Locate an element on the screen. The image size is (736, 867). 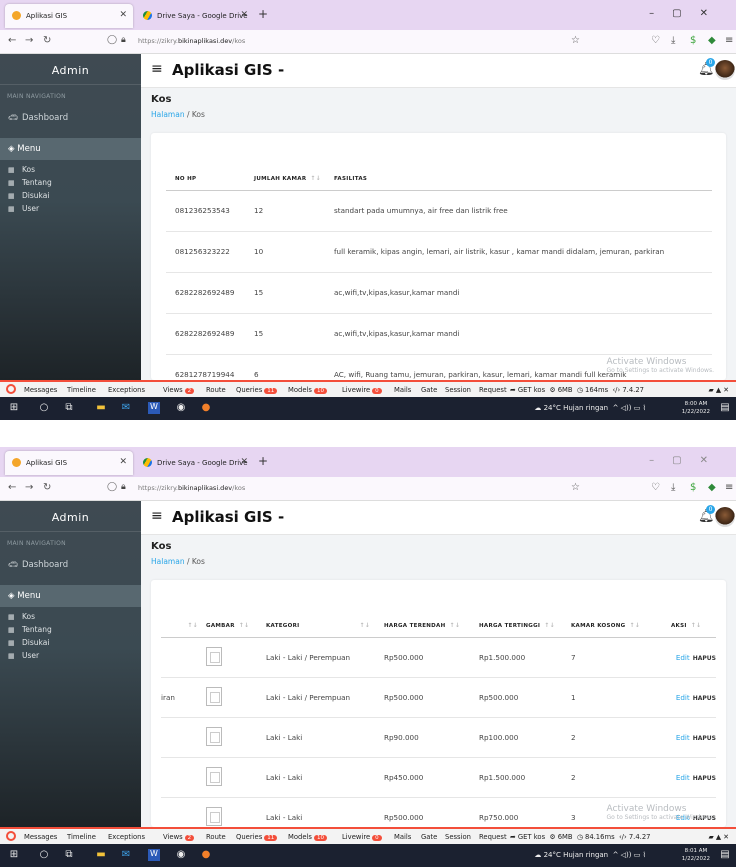
firefox-icon: ● is located at coordinates (206, 855).